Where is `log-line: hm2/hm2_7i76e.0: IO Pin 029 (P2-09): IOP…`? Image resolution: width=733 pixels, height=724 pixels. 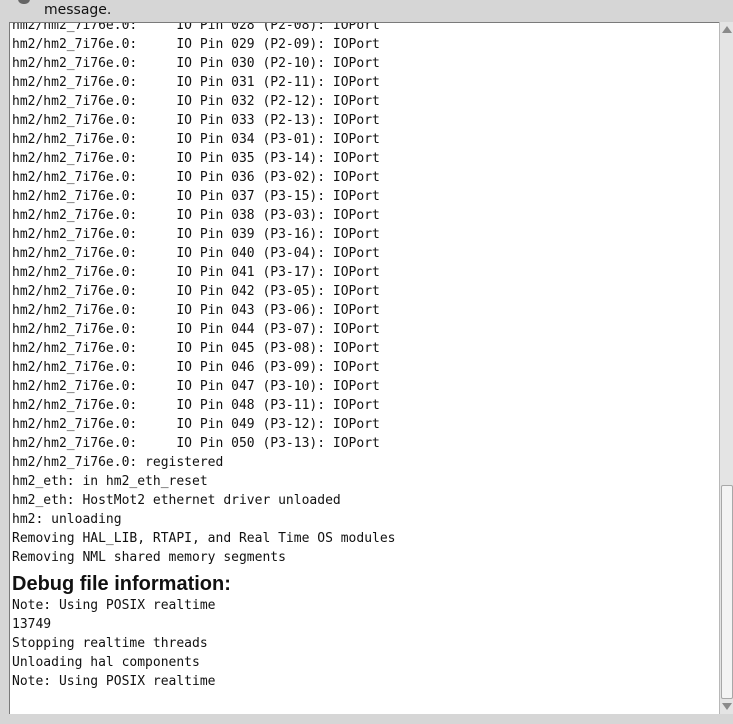
log-line: hm2/hm2_7i76e.0: IO Pin 029 (P2-09): IOP… is located at coordinates (196, 44).